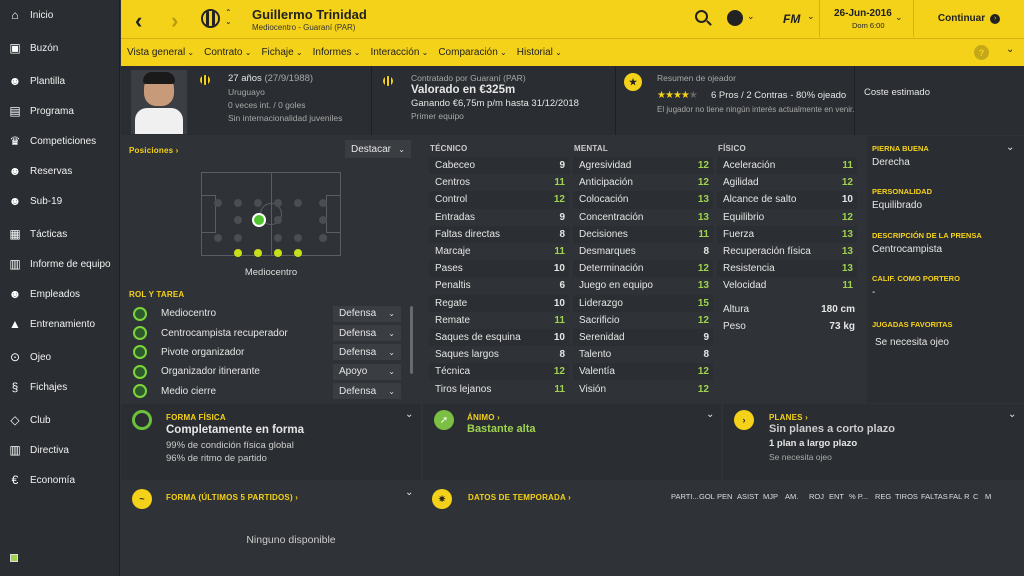  Describe the element at coordinates (787, 217) in the screenshot. I see `attribute-row: Equilibrio 12` at that location.